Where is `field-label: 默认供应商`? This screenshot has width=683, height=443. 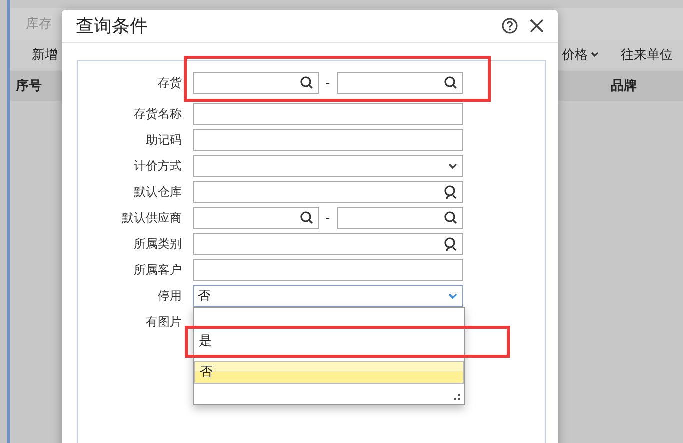 field-label: 默认供应商 is located at coordinates (152, 218).